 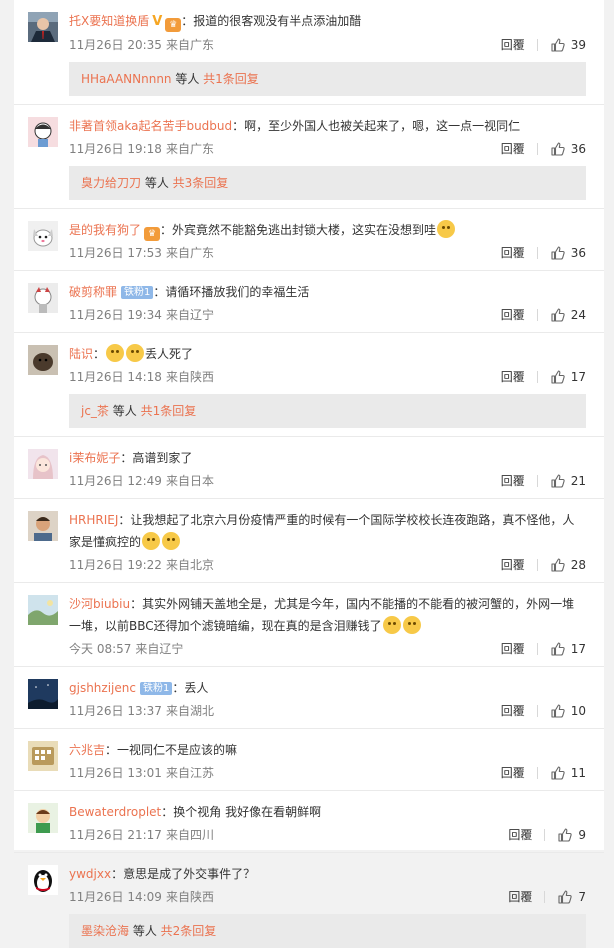 What do you see at coordinates (99, 604) in the screenshot?
I see `comment-username: 沙河biubiu` at bounding box center [99, 604].